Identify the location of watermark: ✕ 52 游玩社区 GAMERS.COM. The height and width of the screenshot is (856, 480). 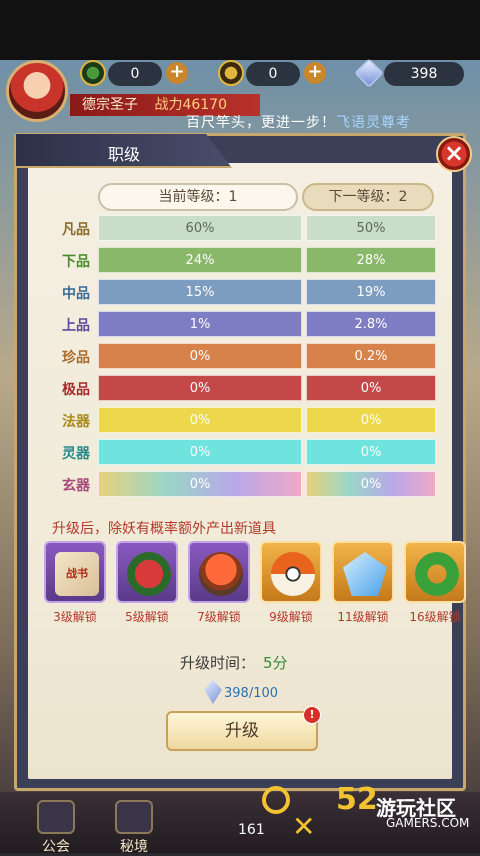
(371, 815).